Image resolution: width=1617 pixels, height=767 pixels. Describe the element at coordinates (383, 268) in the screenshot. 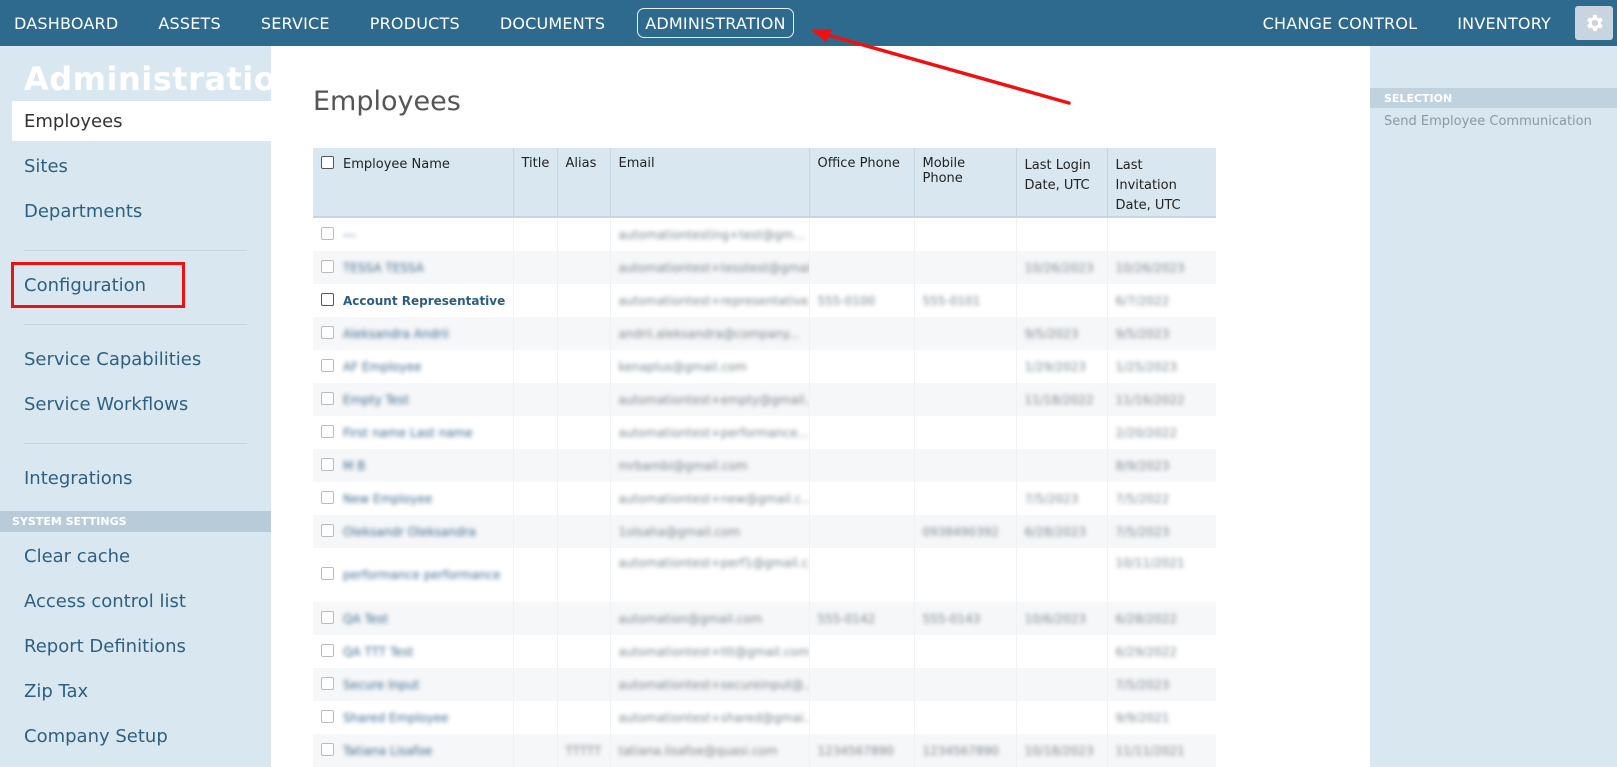

I see `employee-name-link: TESSA TESSA` at that location.